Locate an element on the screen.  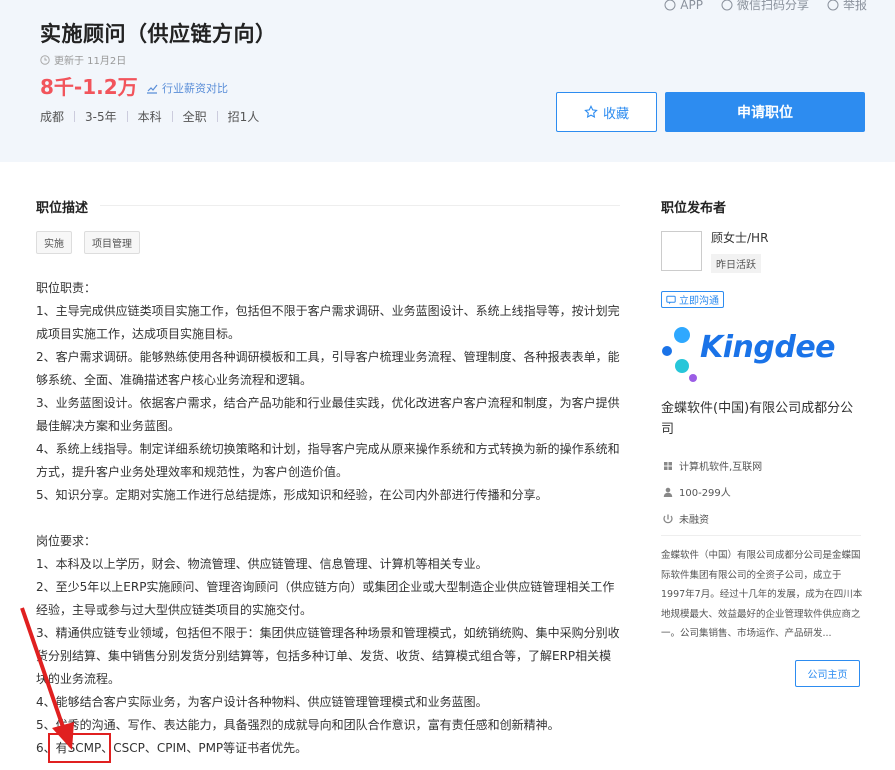
star-icon is located at coordinates (591, 112).